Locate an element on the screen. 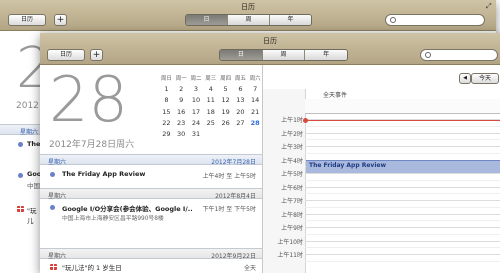 The image size is (500, 273). add-event-button: + is located at coordinates (96, 55).